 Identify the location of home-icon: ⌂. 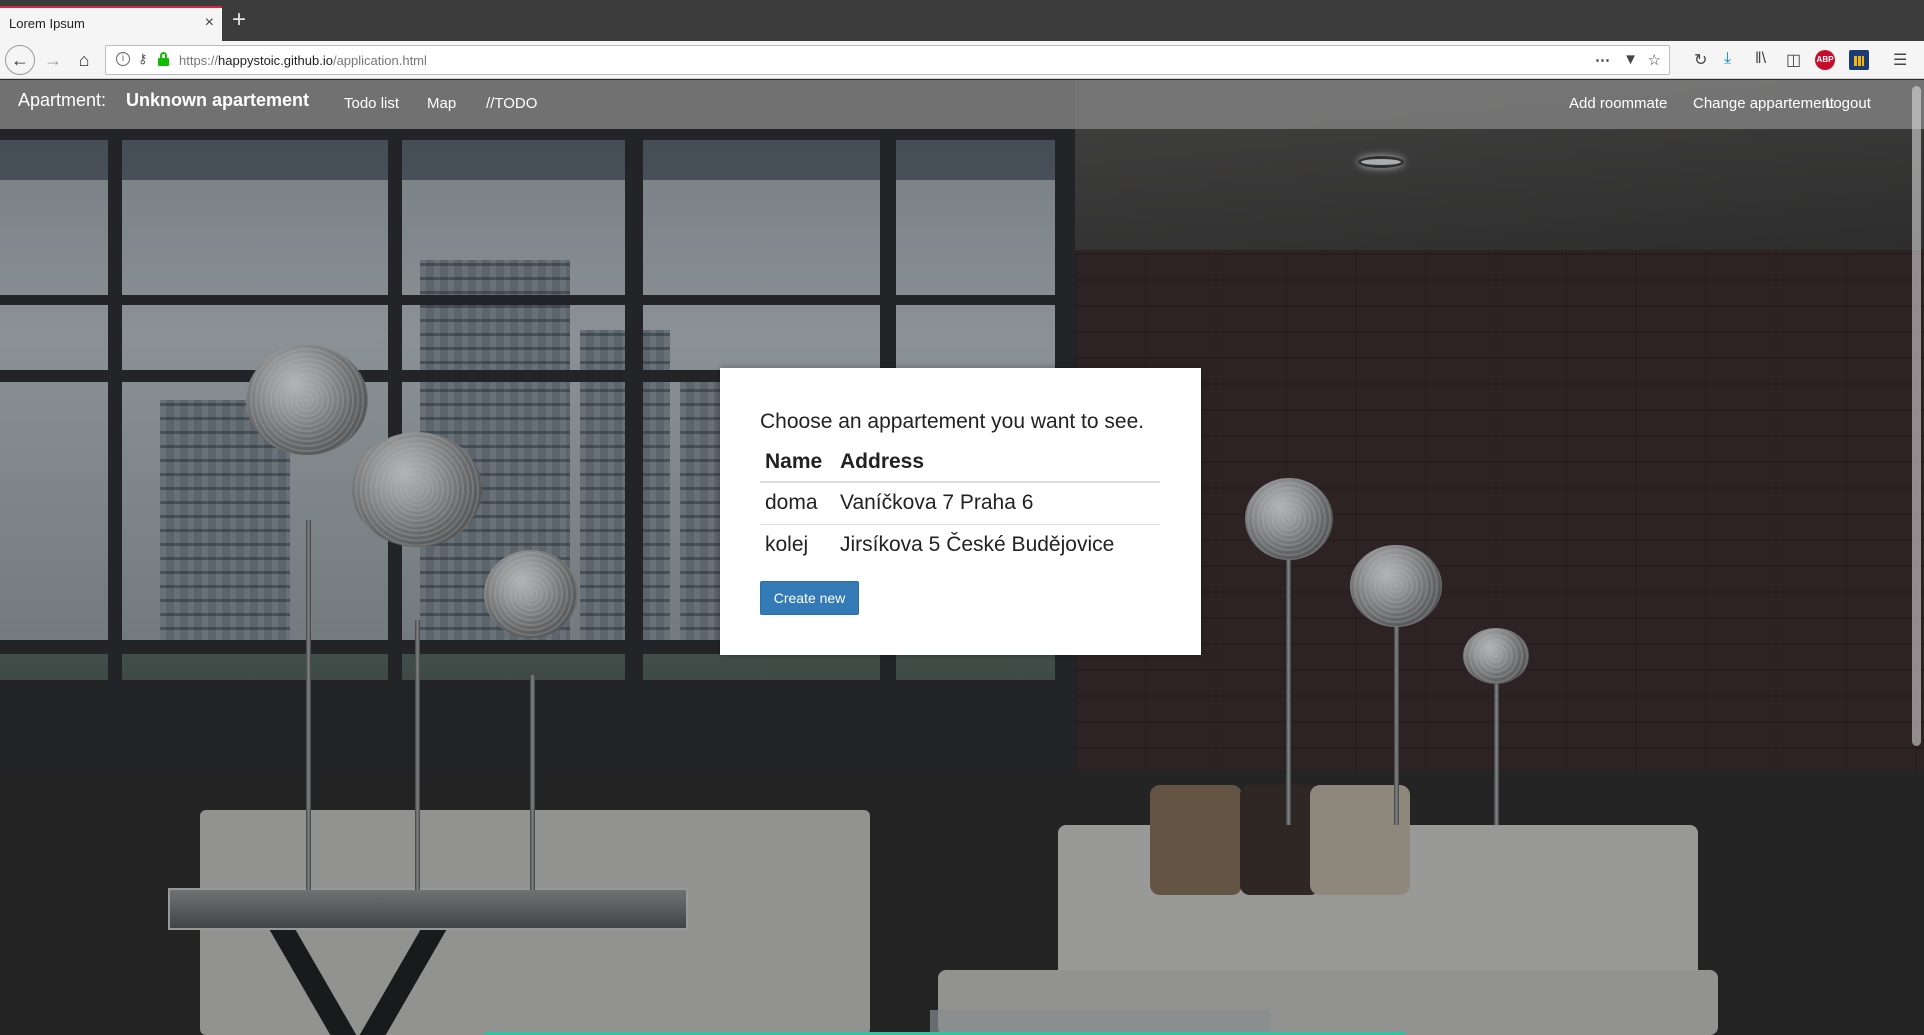
(84, 60).